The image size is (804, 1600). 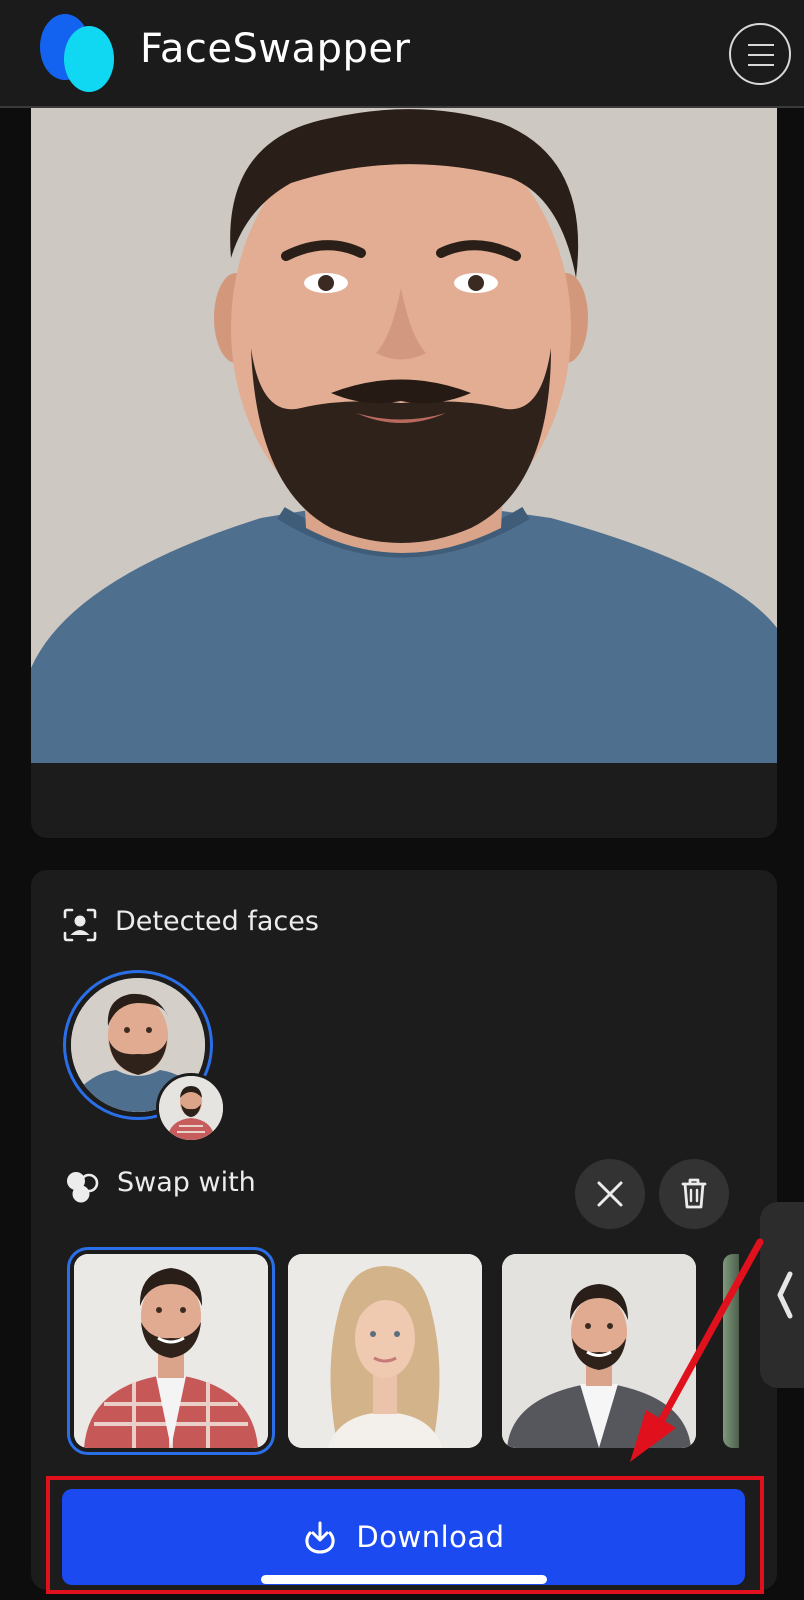 I want to click on trash-icon, so click(x=694, y=1193).